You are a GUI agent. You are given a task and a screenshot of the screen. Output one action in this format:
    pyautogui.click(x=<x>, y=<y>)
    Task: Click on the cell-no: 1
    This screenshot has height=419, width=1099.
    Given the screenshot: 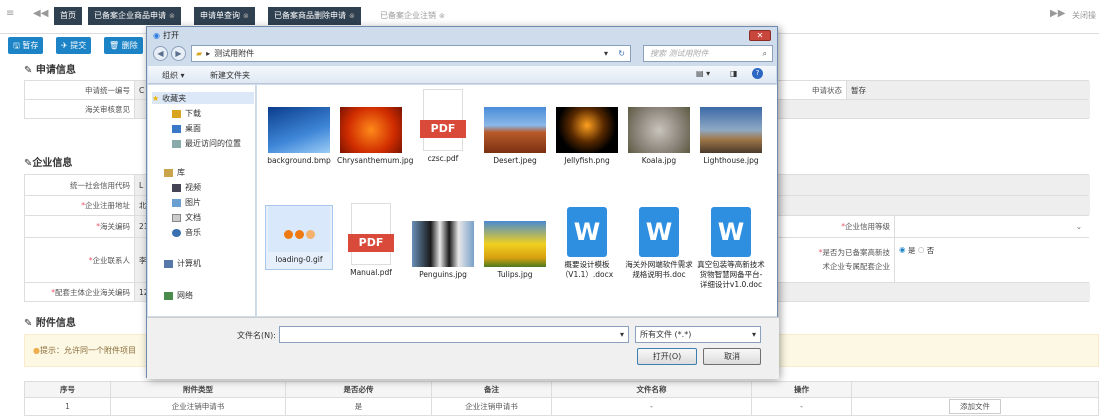 What is the action you would take?
    pyautogui.click(x=67, y=406)
    